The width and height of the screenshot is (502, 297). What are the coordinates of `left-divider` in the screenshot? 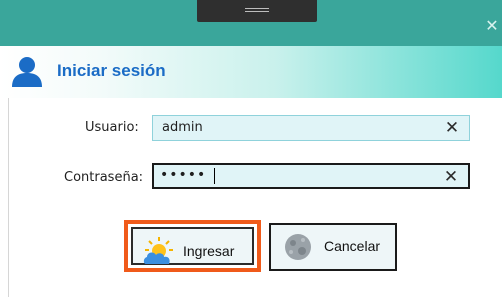 It's located at (8, 197).